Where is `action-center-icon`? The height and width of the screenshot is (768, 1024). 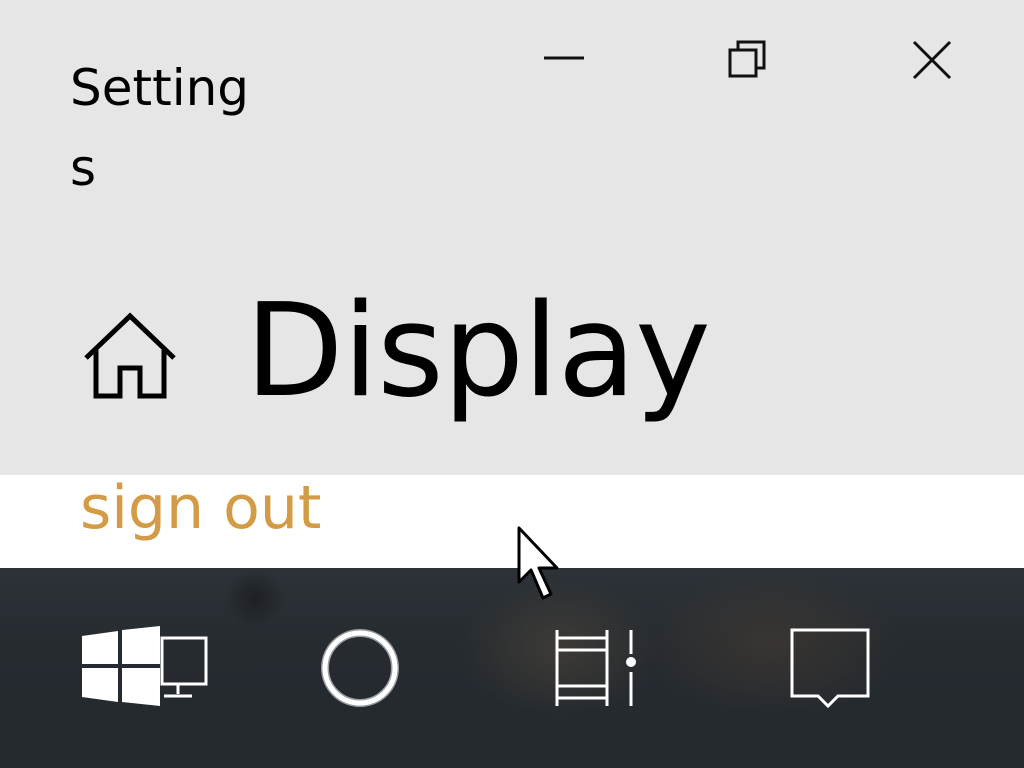 action-center-icon is located at coordinates (830, 668).